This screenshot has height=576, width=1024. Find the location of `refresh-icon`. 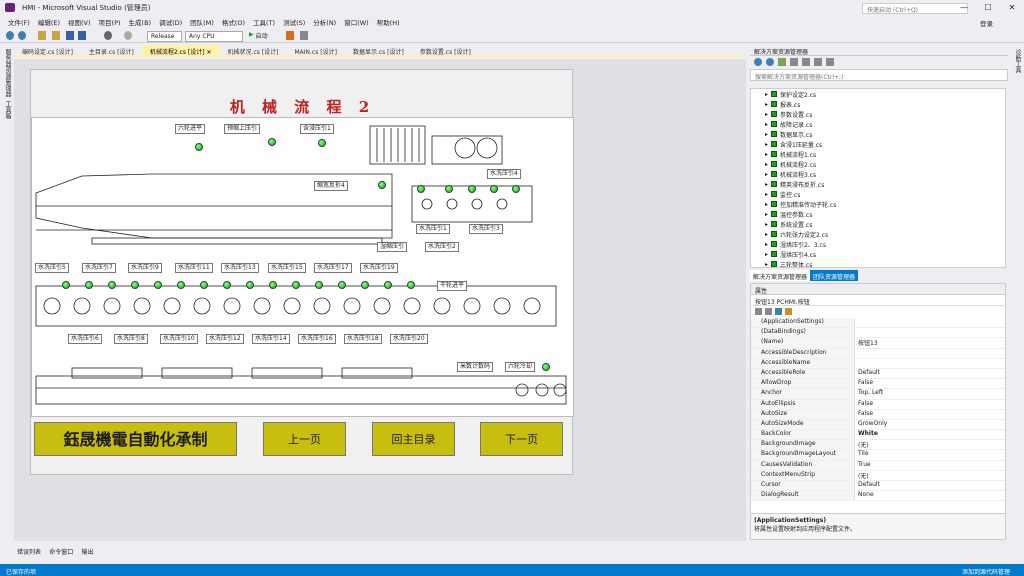

refresh-icon is located at coordinates (806, 62).